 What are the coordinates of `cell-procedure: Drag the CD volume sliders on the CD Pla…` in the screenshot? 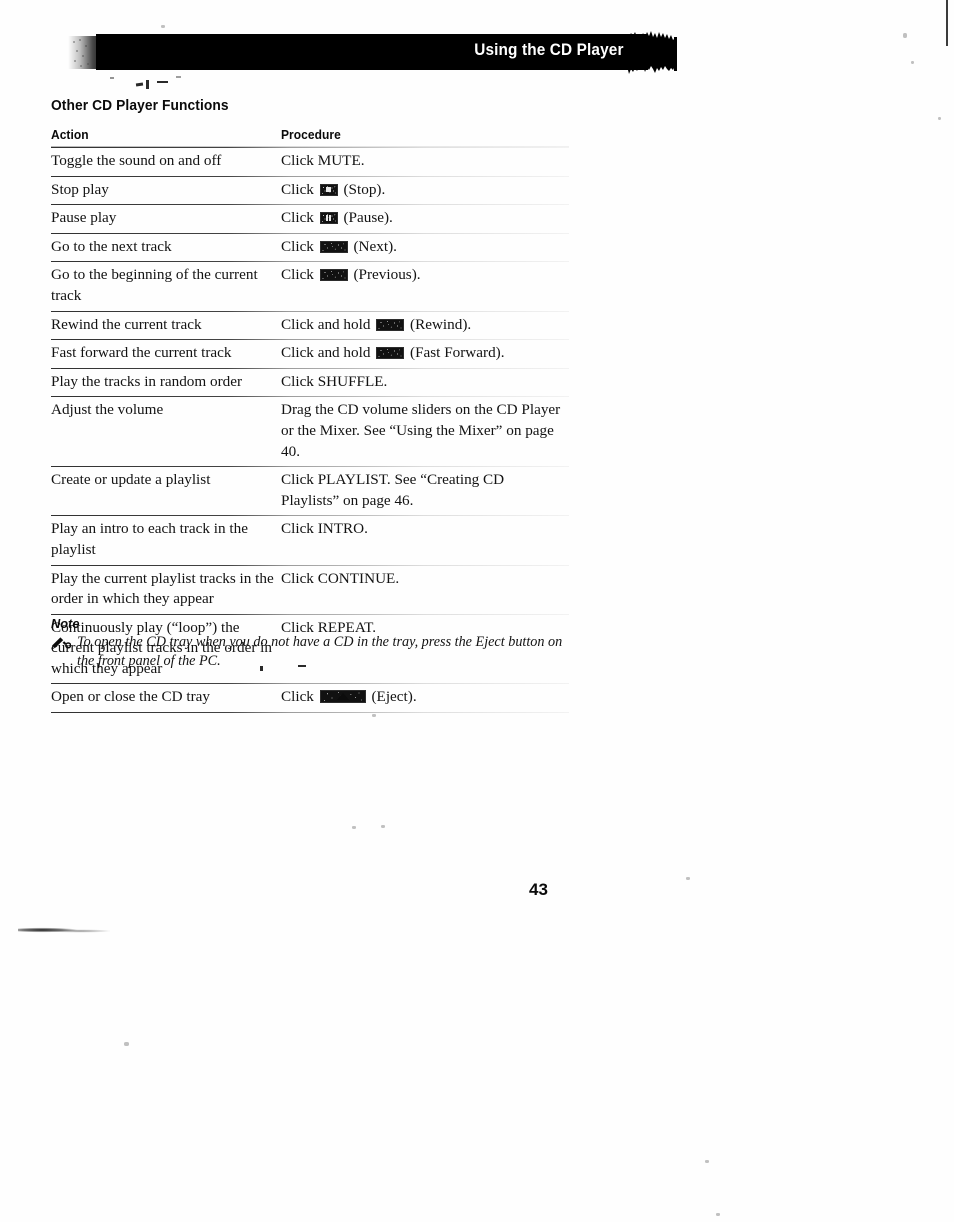 It's located at (422, 431).